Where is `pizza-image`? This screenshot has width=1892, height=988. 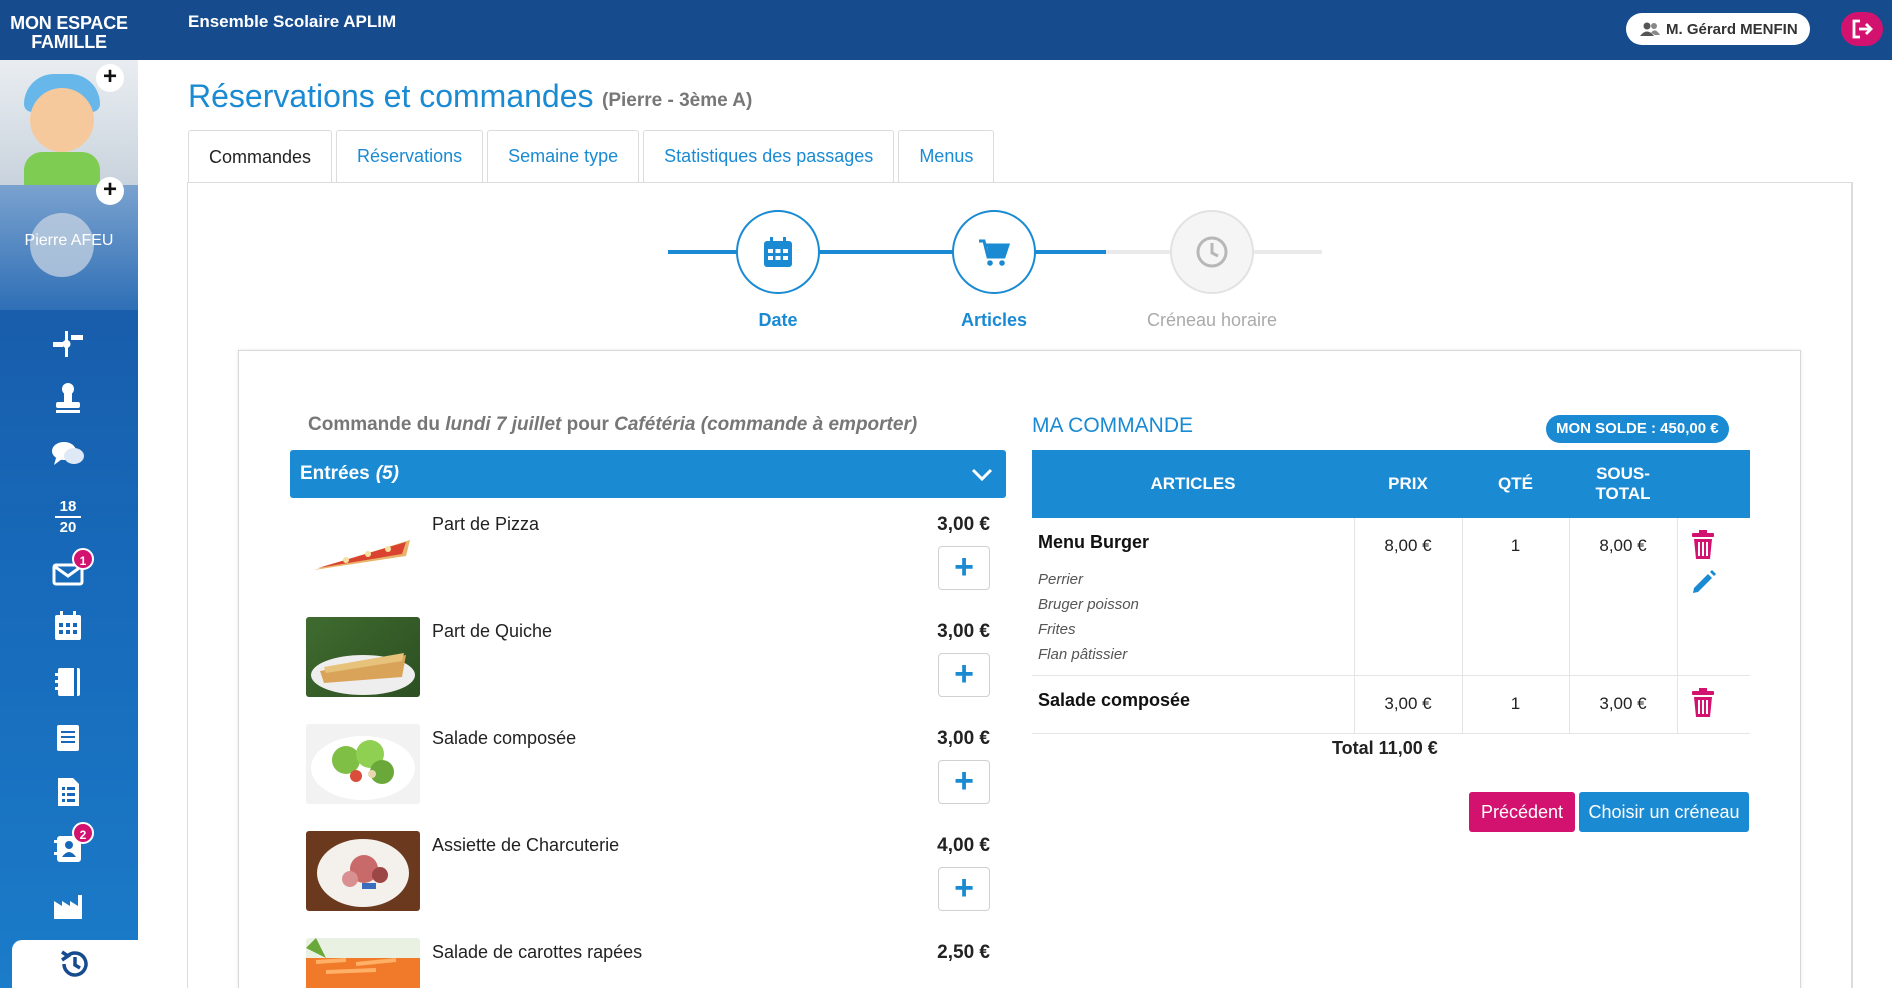 pizza-image is located at coordinates (363, 550).